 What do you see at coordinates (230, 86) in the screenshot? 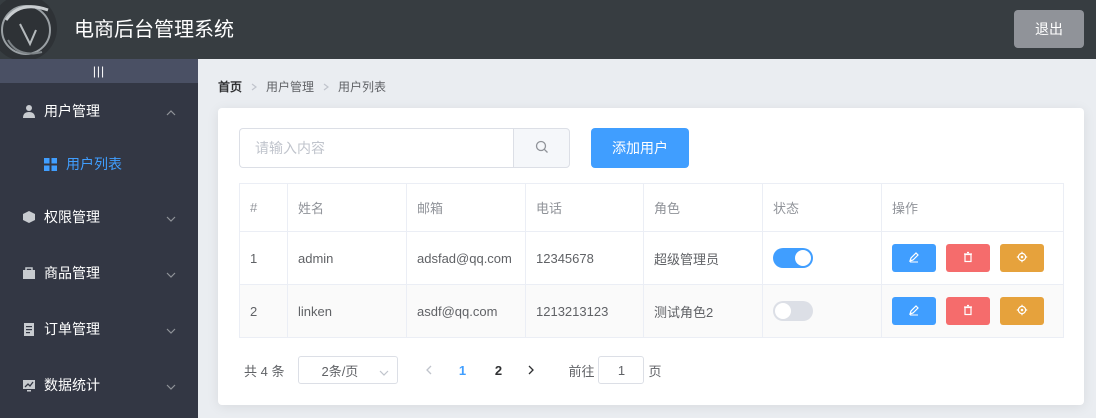
I see `breadcrumb-home: 首页` at bounding box center [230, 86].